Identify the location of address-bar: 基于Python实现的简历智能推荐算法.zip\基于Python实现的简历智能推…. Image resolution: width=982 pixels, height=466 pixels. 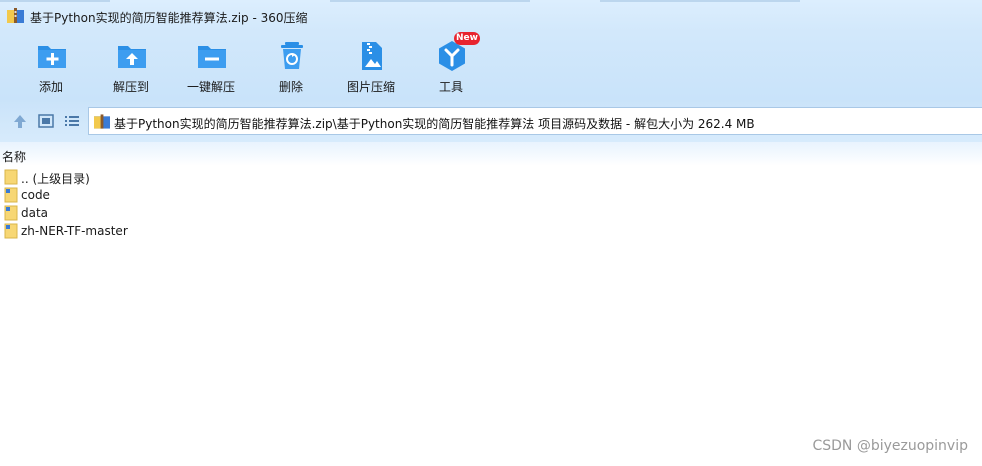
(535, 121).